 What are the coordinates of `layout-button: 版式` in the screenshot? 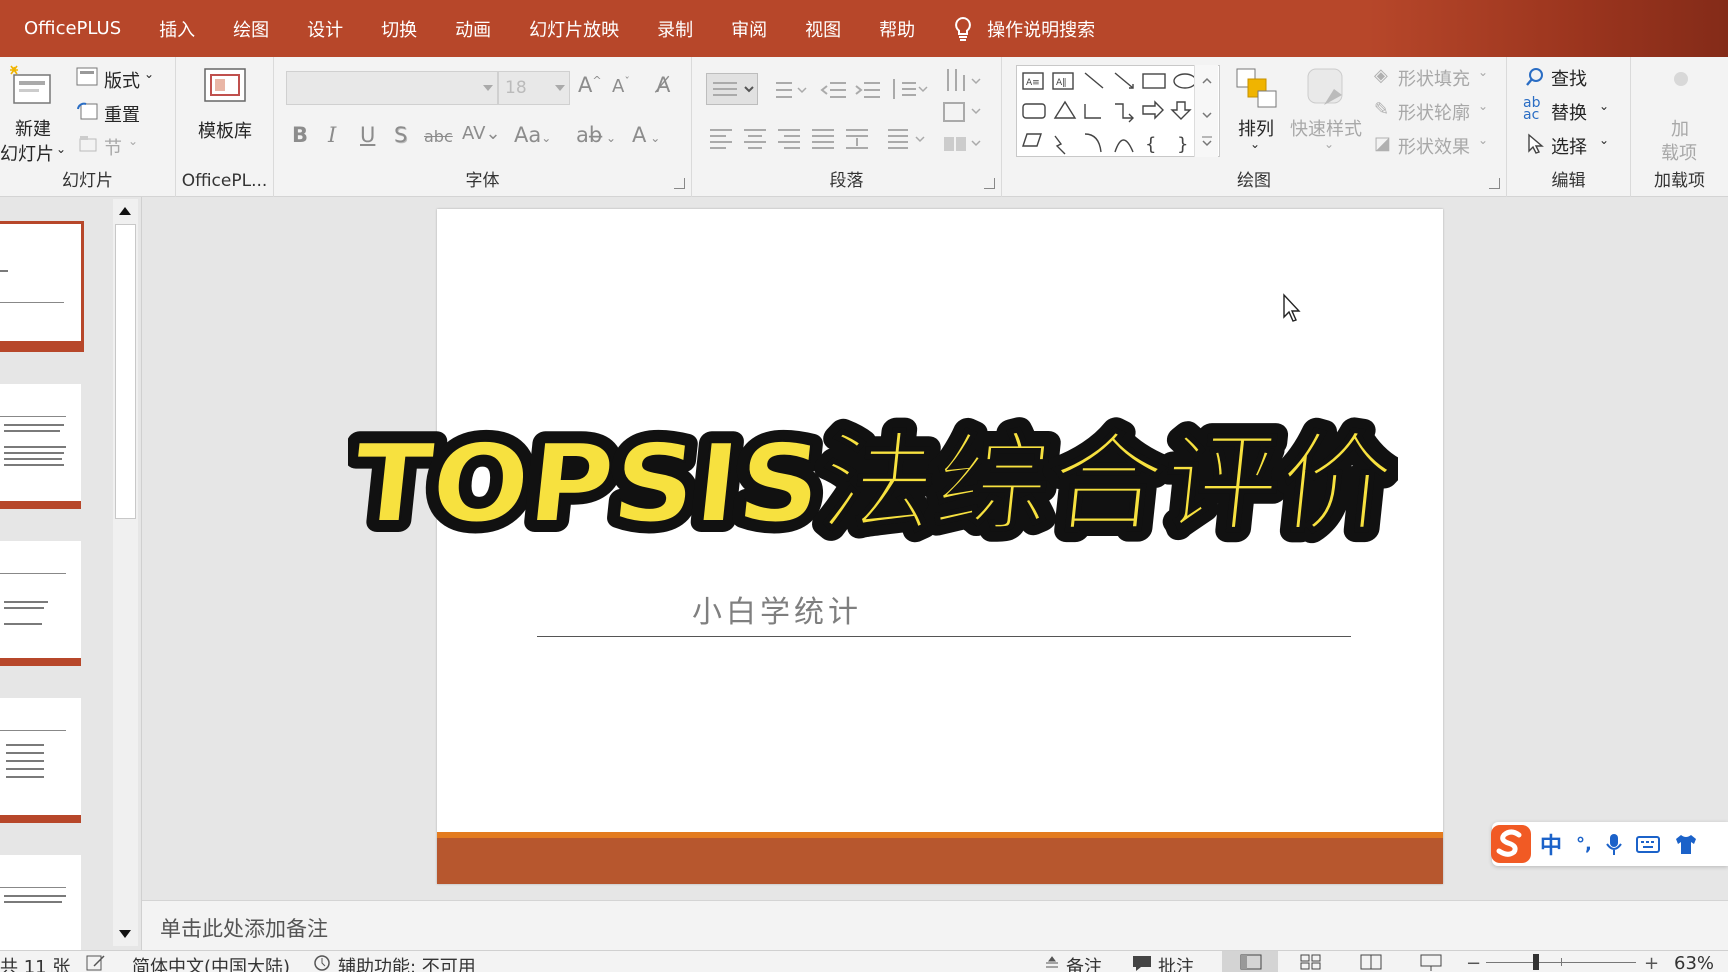 It's located at (122, 80).